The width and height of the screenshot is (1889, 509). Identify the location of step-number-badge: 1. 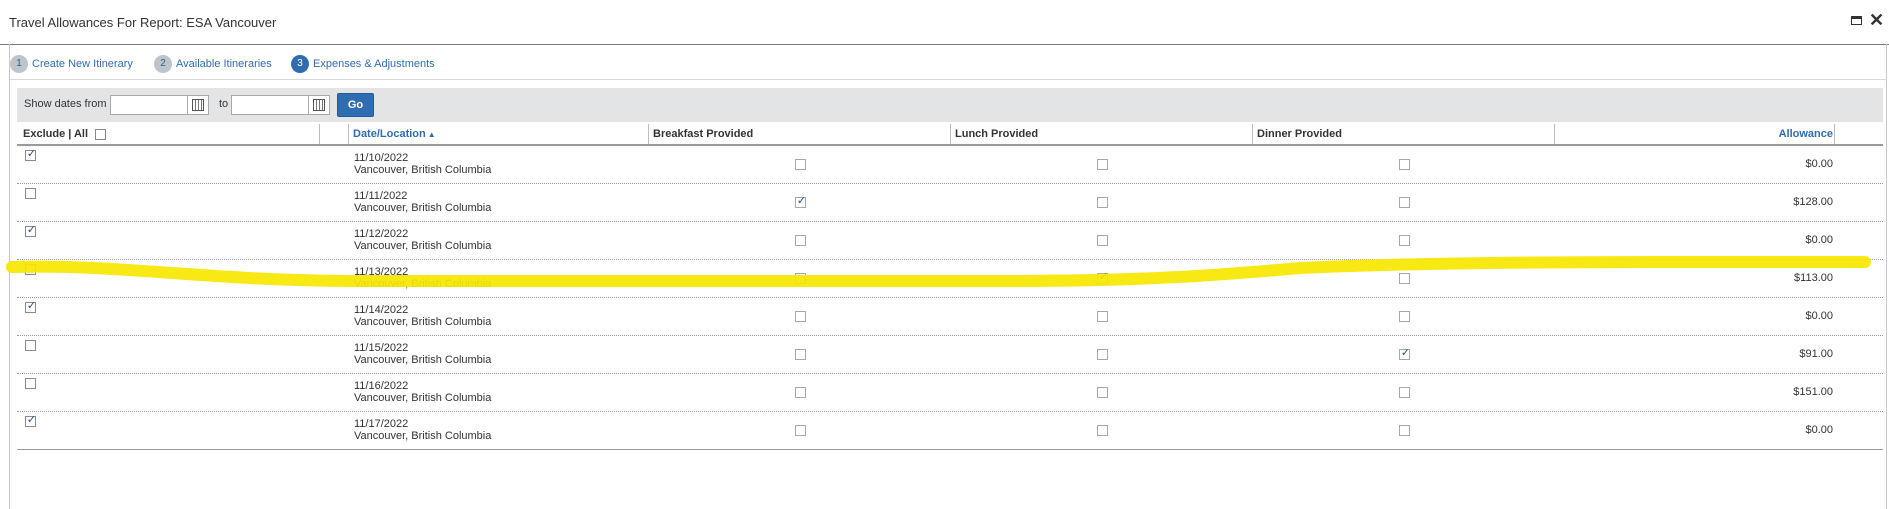
(19, 64).